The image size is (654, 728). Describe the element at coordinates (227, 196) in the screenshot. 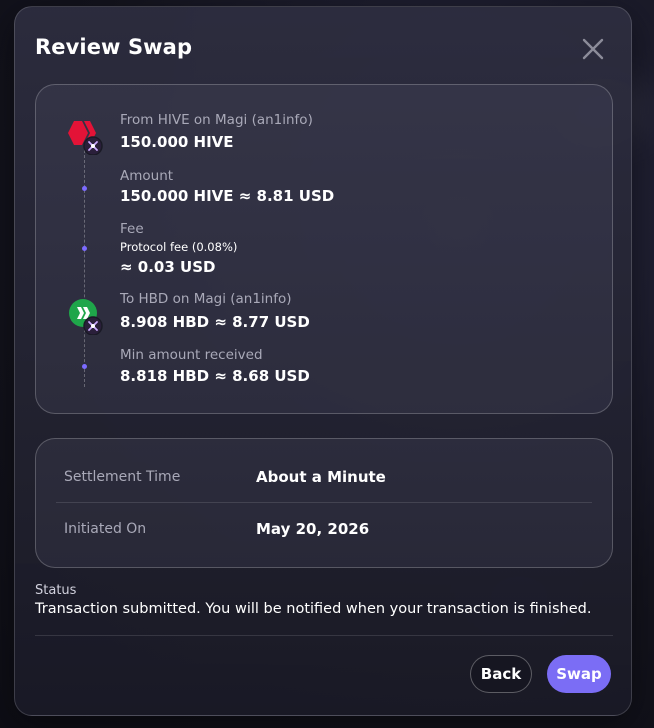

I see `amount-value: 150.000 HIVE ≈ 8.81 USD` at that location.